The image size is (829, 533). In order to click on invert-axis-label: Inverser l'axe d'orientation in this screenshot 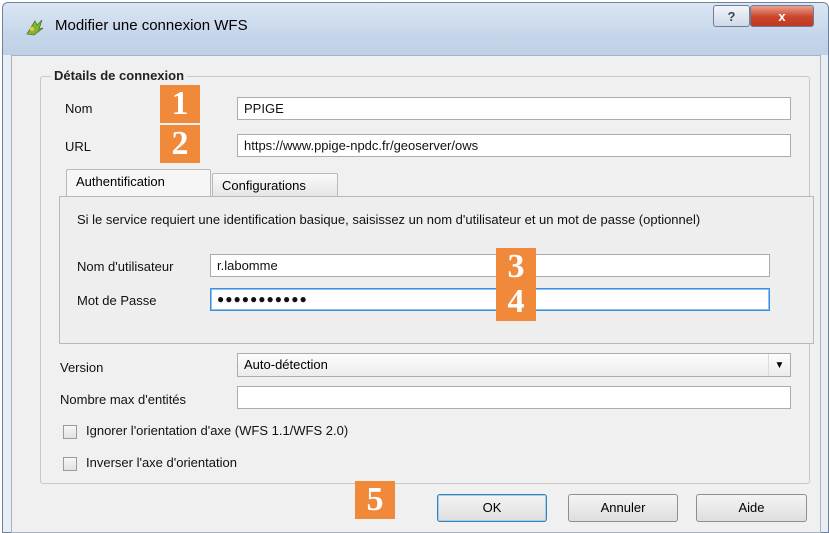, I will do `click(161, 462)`.